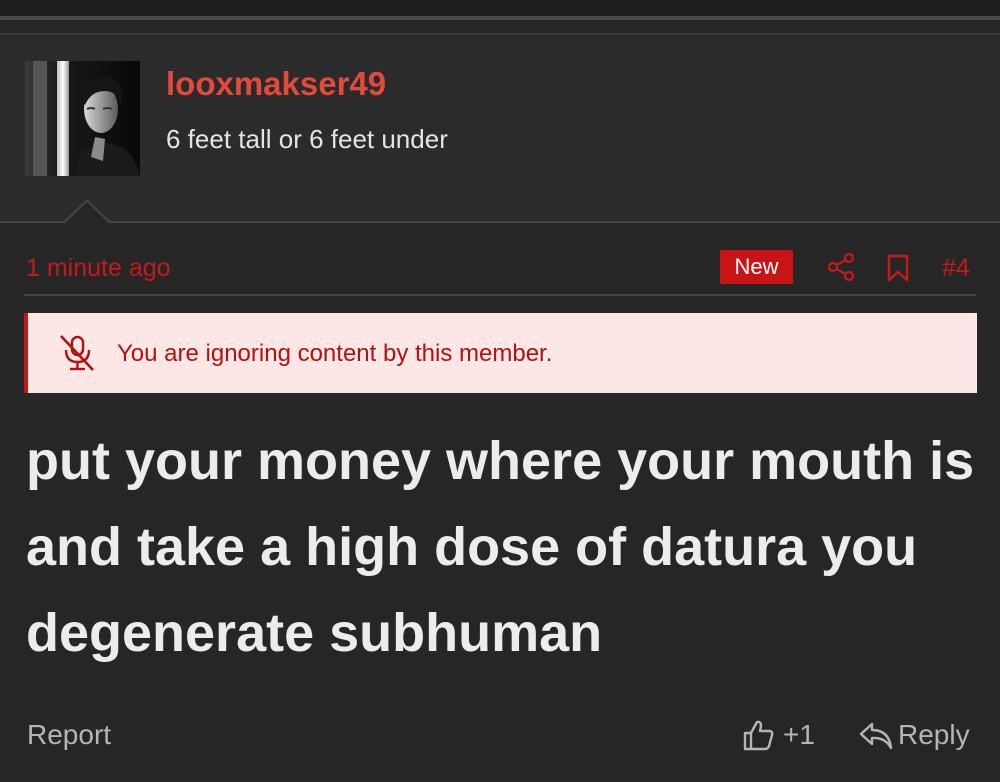  What do you see at coordinates (956, 268) in the screenshot?
I see `post-number-link: #4` at bounding box center [956, 268].